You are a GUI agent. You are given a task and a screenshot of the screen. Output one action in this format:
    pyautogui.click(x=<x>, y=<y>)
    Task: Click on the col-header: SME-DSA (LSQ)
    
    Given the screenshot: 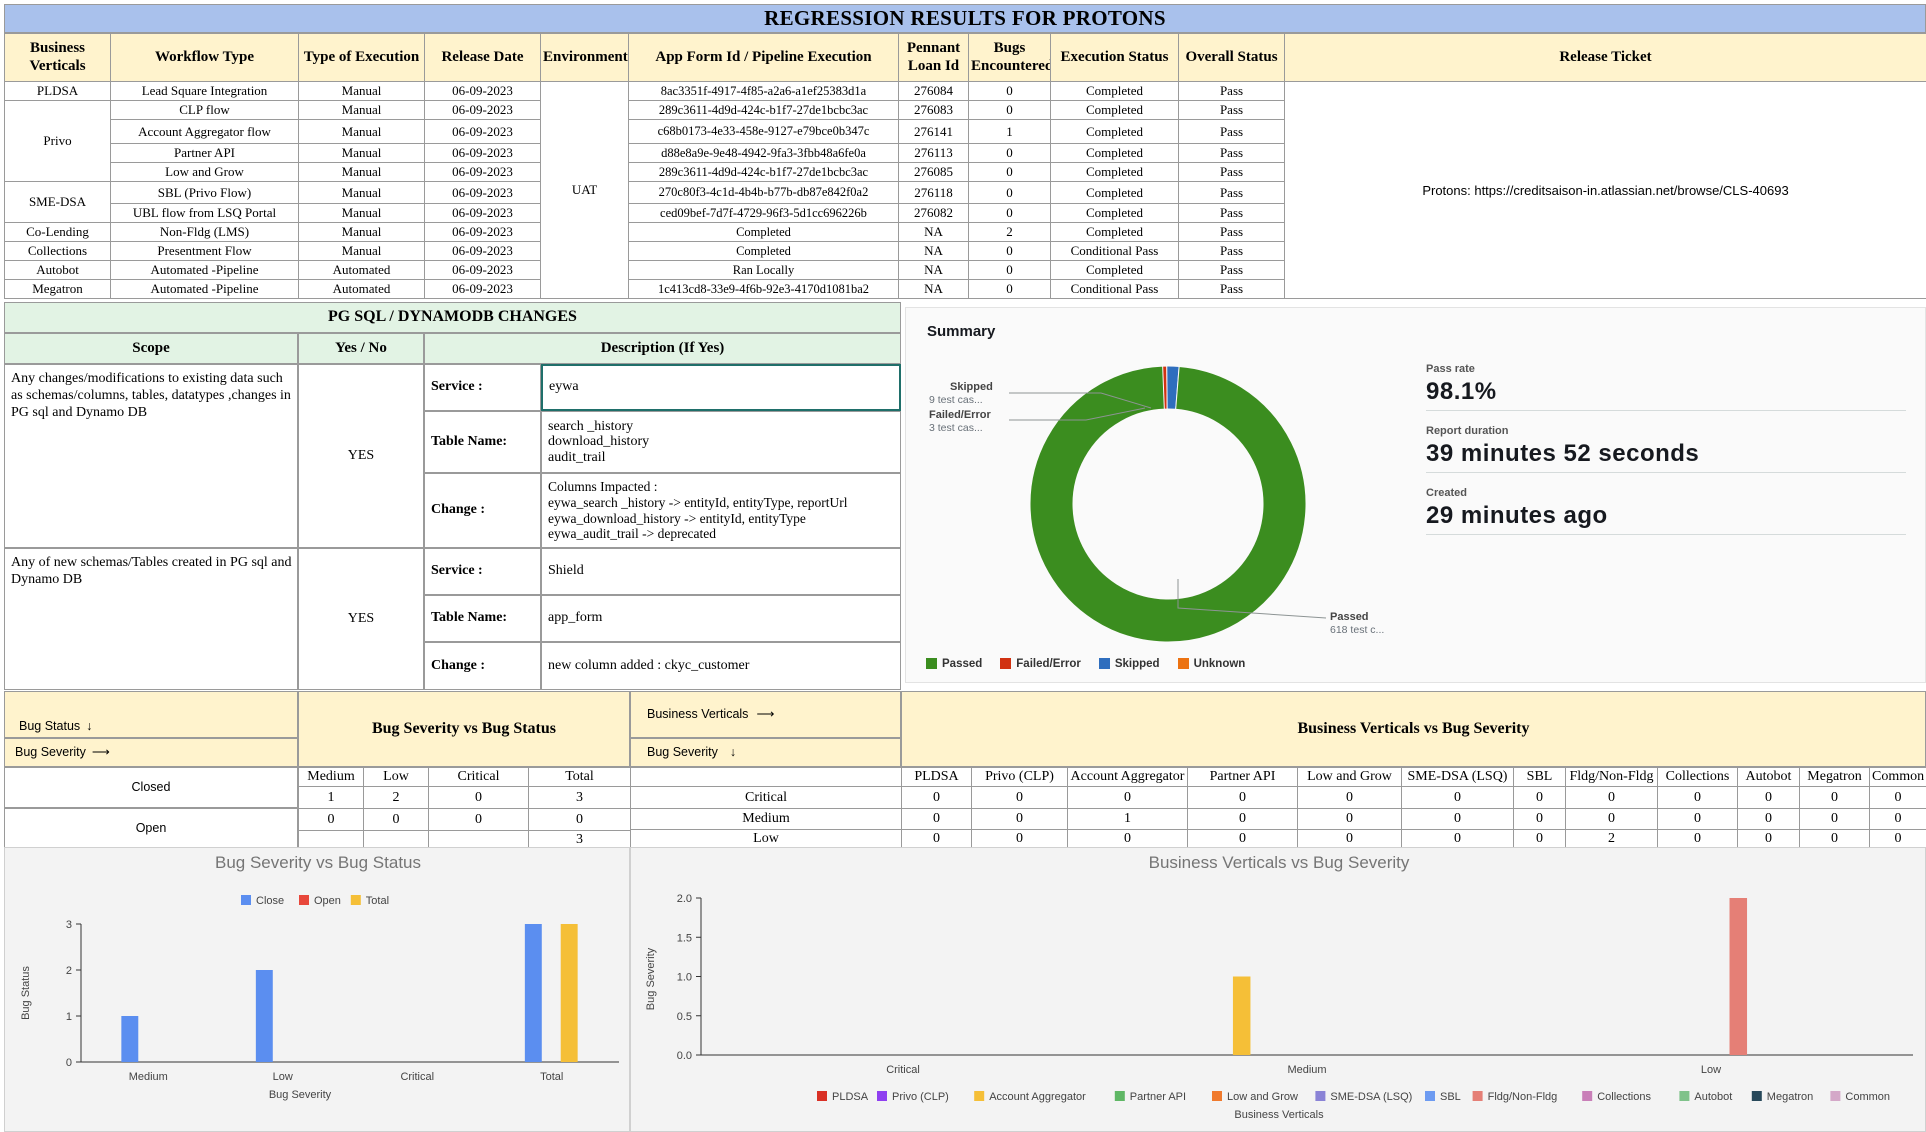 What is the action you would take?
    pyautogui.click(x=1457, y=777)
    